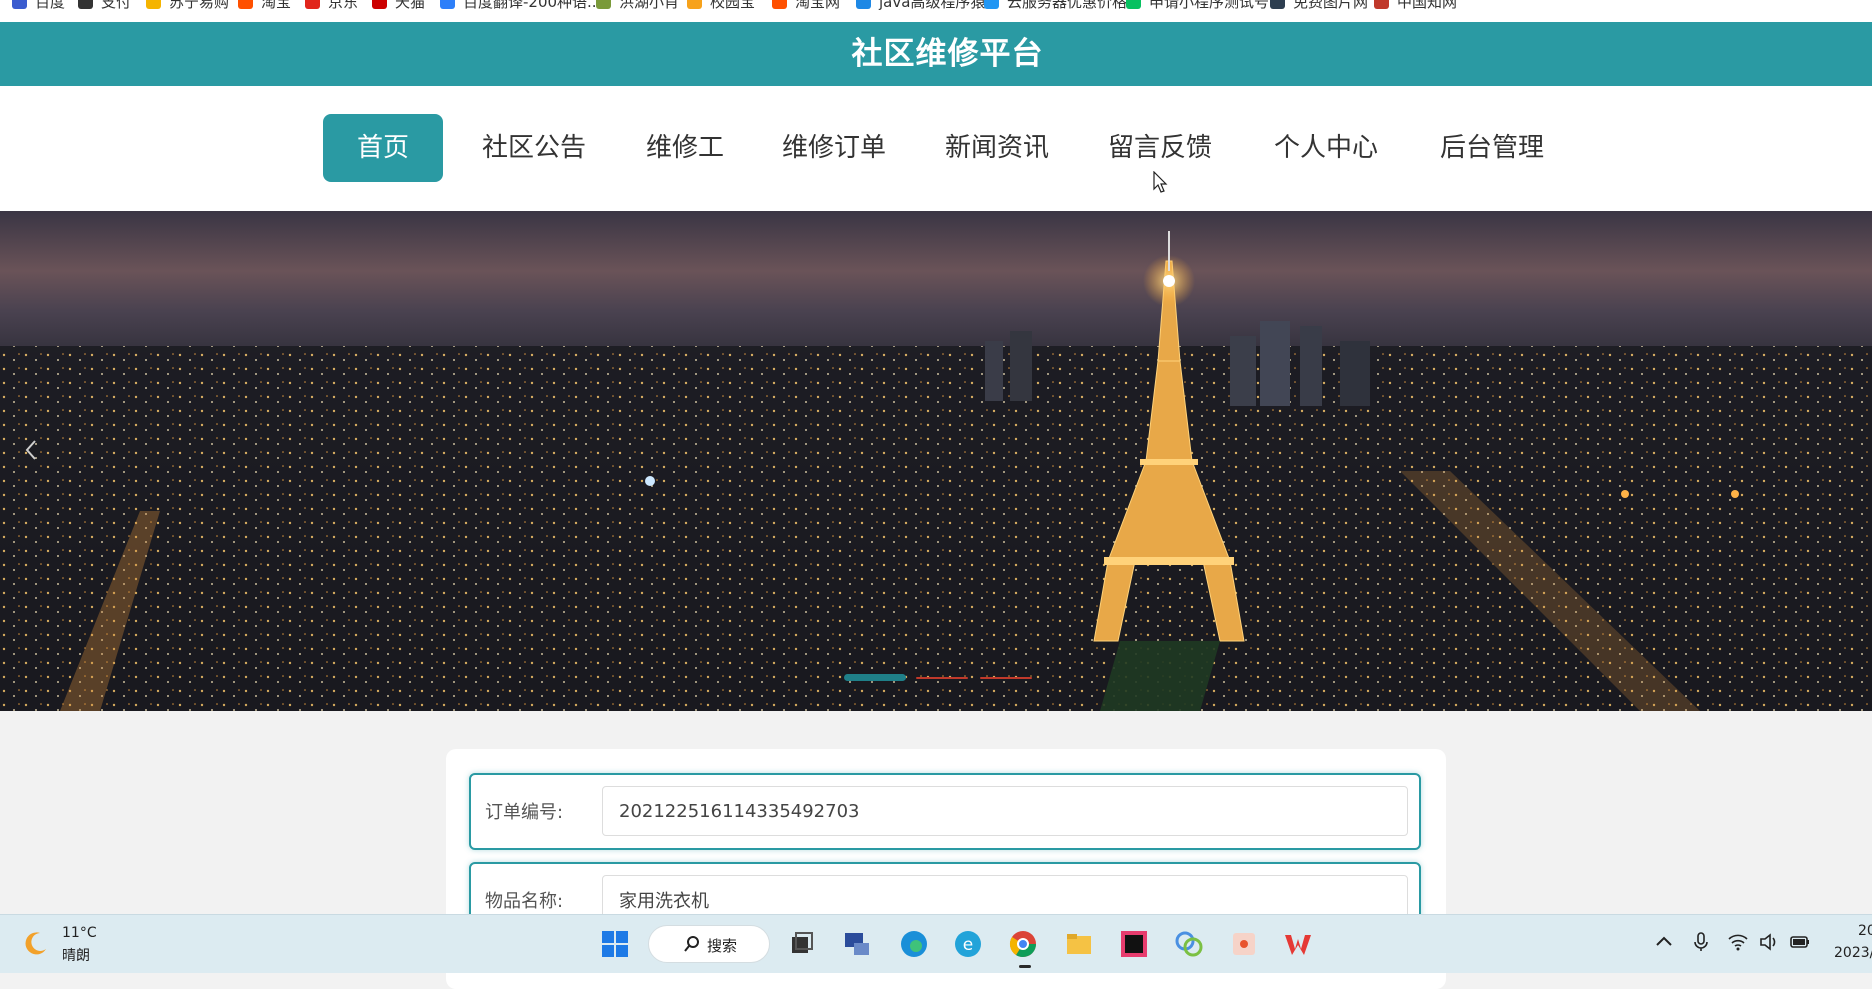  Describe the element at coordinates (1079, 944) in the screenshot. I see `file-explorer-icon` at that location.